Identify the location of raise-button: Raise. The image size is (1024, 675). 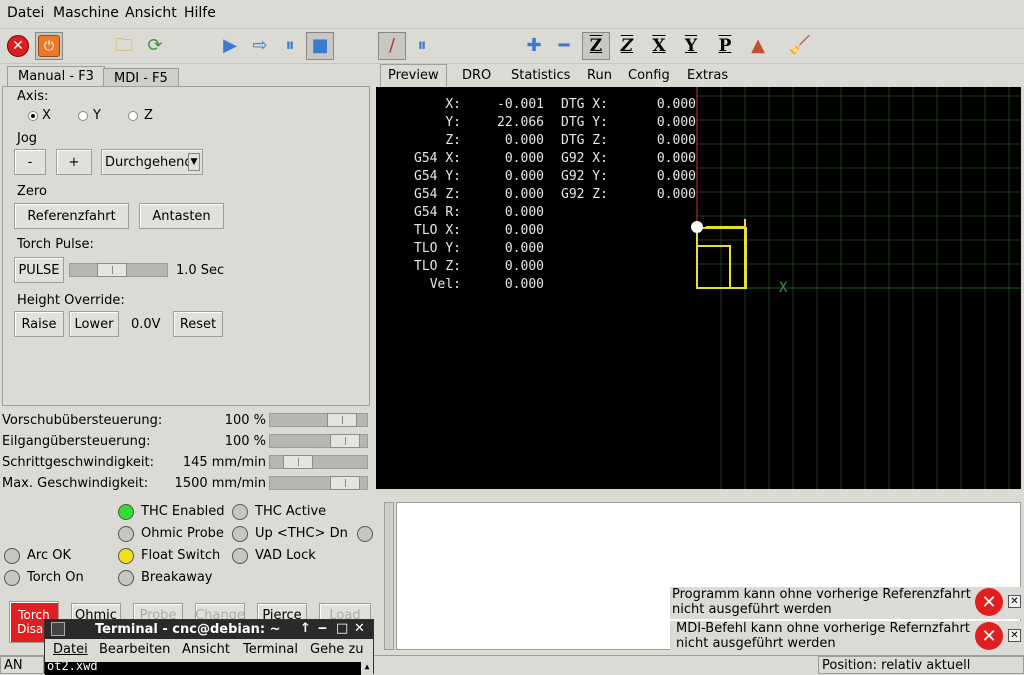
(39, 324).